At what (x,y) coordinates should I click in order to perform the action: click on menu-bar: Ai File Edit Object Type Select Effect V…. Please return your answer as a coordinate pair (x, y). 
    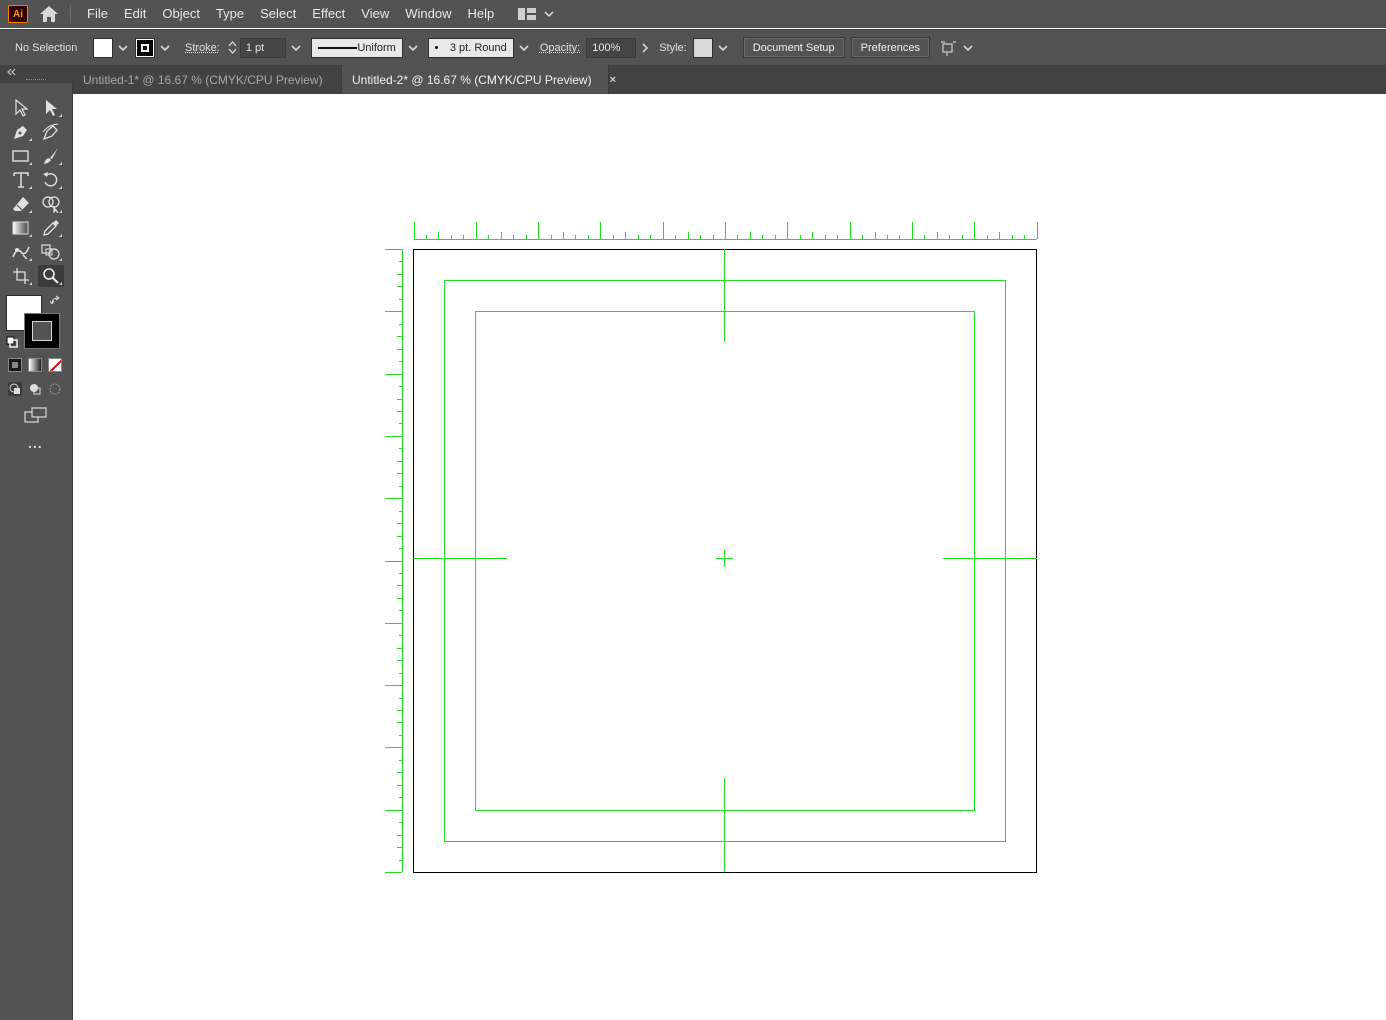
    Looking at the image, I should click on (693, 14).